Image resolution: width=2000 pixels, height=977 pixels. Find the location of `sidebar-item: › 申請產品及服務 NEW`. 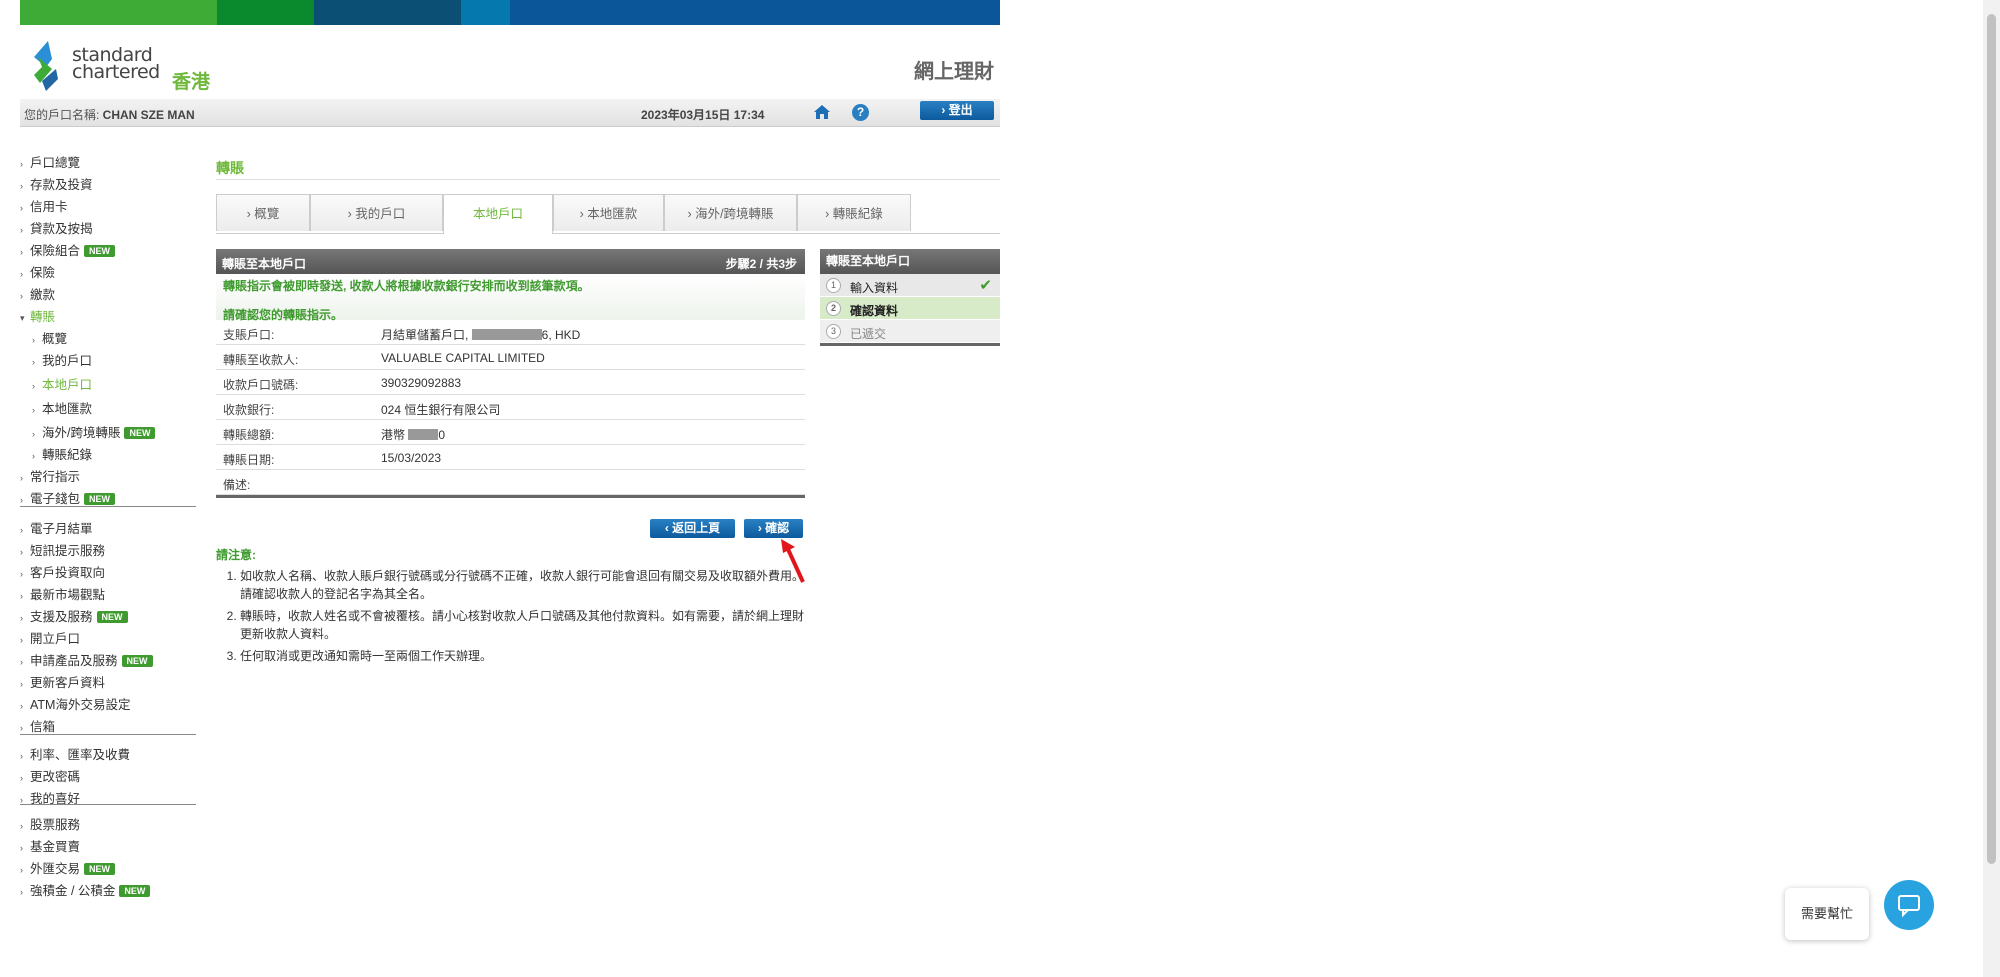

sidebar-item: › 申請產品及服務 NEW is located at coordinates (86, 659).